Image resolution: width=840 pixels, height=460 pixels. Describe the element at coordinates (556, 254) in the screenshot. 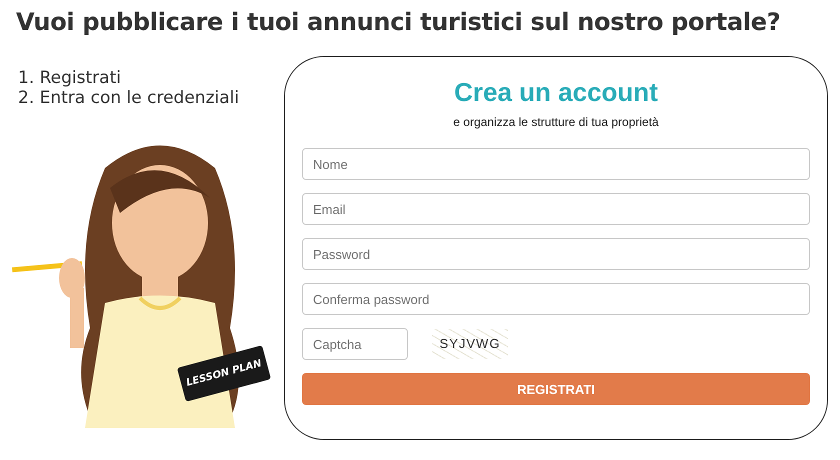

I see `input-field: Password` at that location.